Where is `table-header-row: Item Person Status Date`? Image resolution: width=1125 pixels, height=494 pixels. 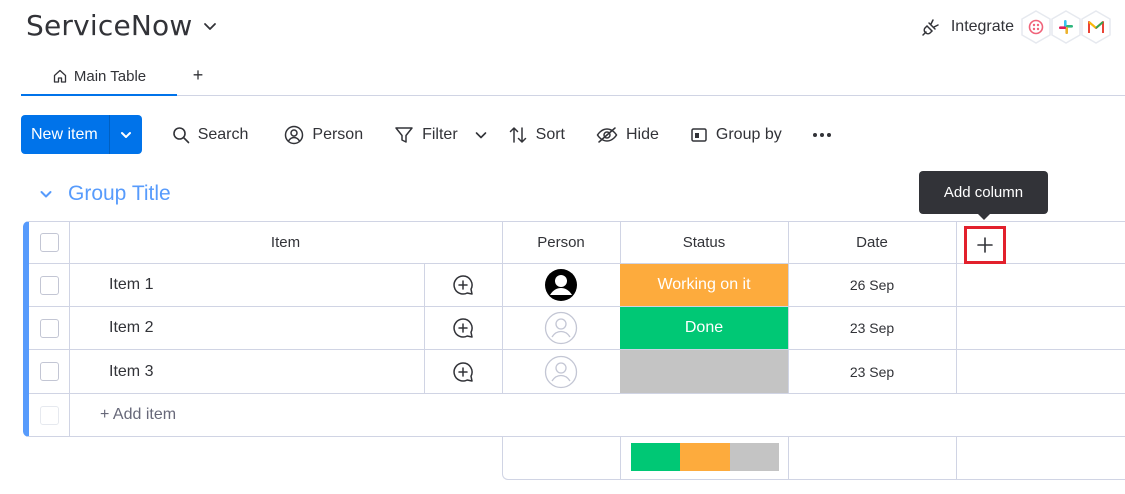
table-header-row: Item Person Status Date is located at coordinates (577, 243).